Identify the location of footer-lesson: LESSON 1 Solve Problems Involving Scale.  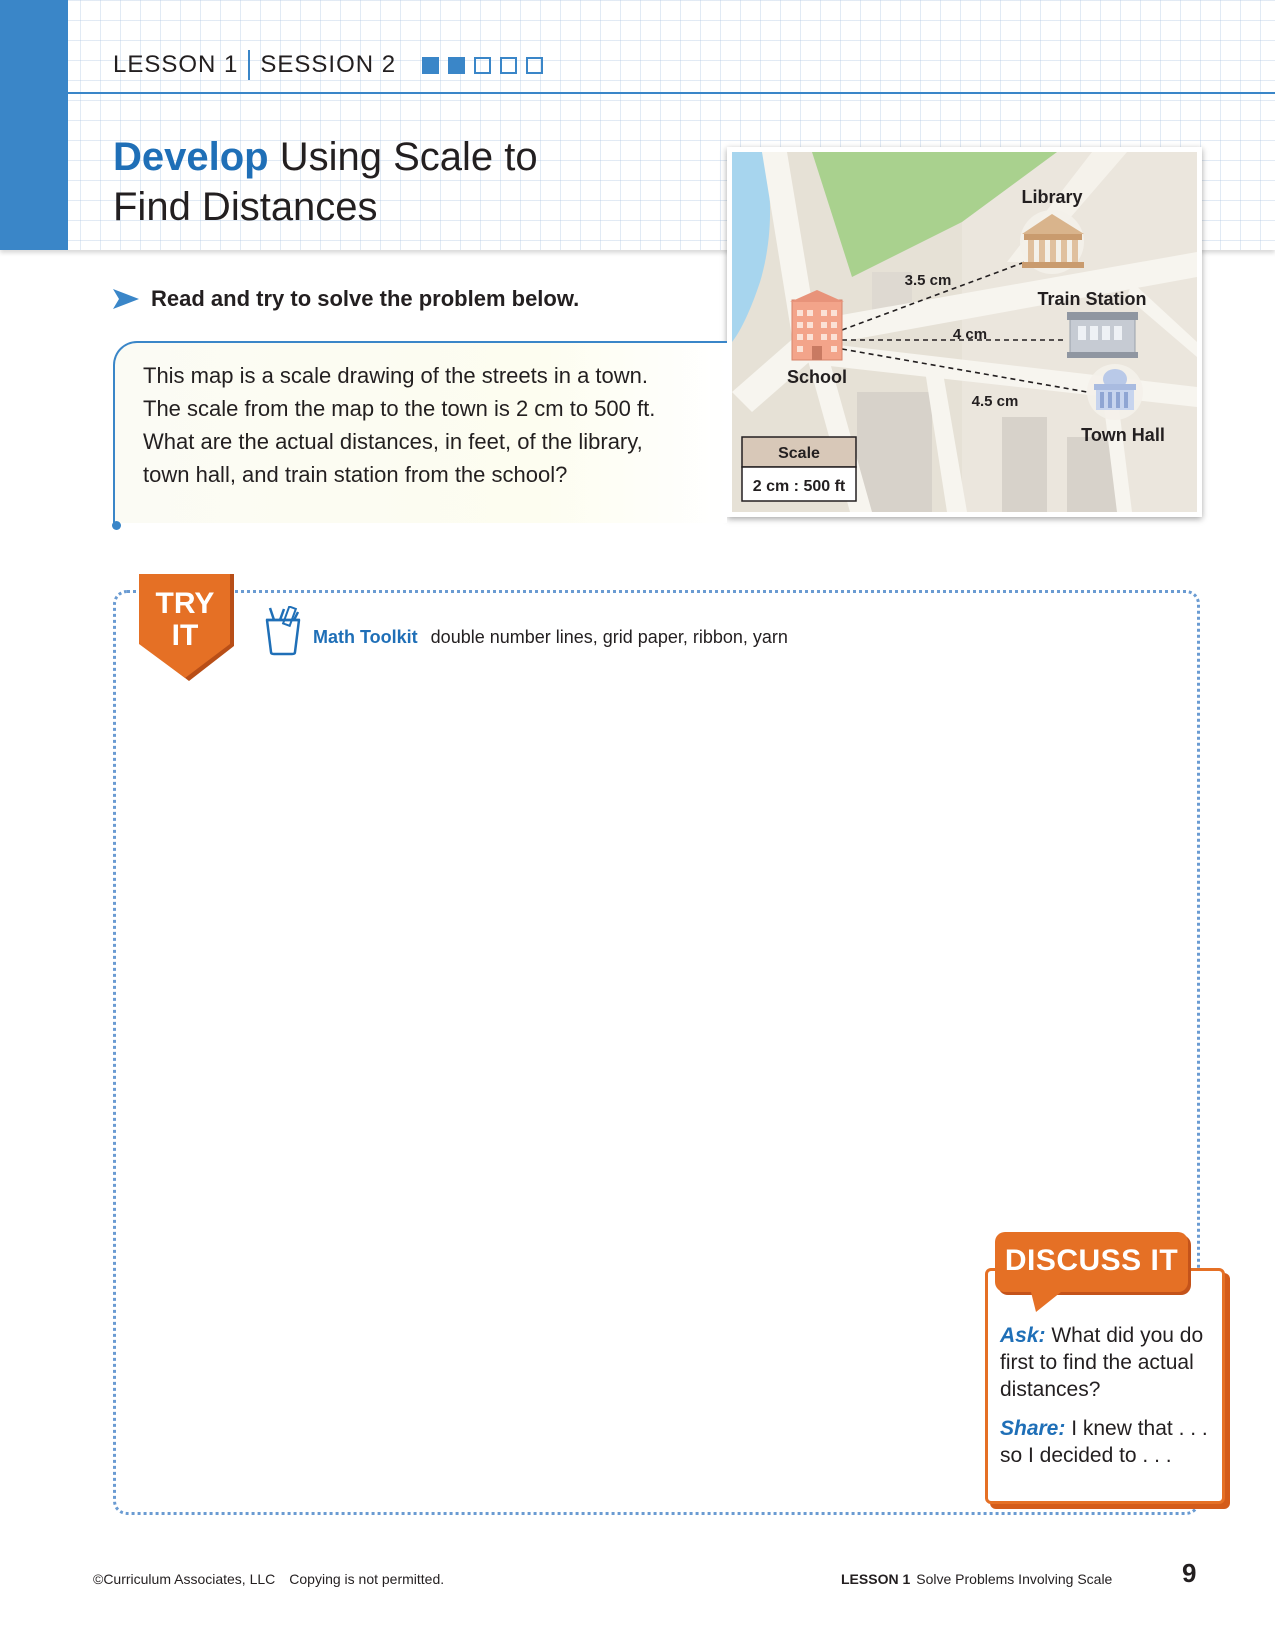
(976, 1579).